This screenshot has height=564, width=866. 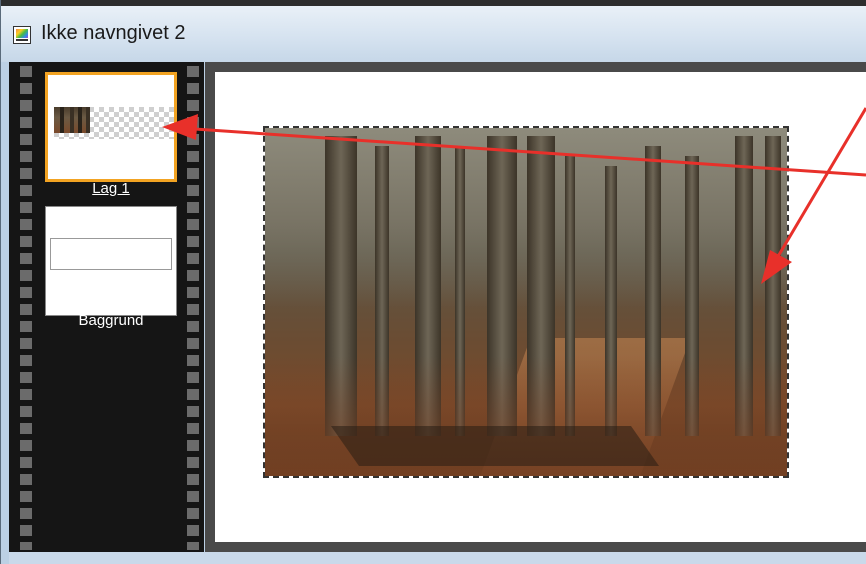 I want to click on window-bottom-edge, so click(x=437, y=558).